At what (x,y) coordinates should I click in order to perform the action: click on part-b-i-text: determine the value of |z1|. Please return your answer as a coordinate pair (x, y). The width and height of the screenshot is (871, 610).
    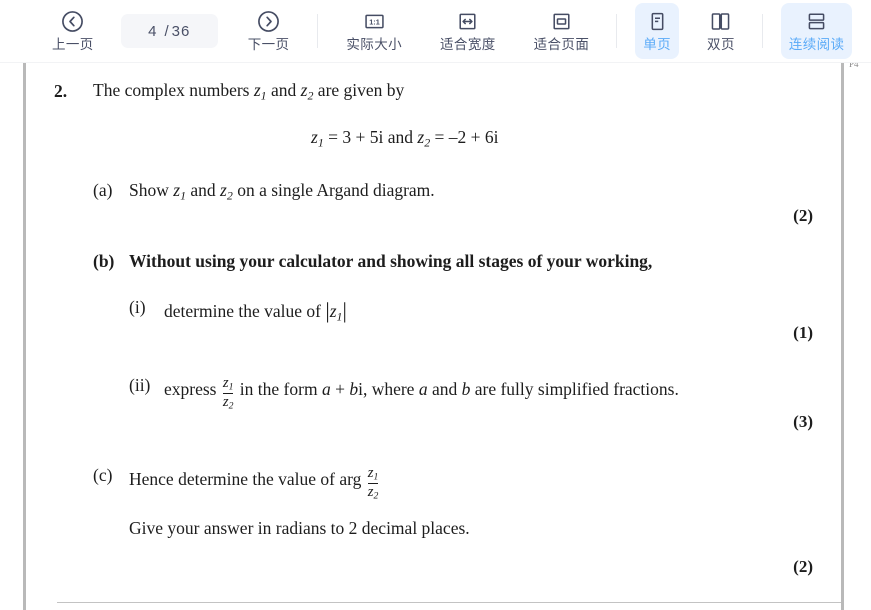
    Looking at the image, I should click on (255, 310).